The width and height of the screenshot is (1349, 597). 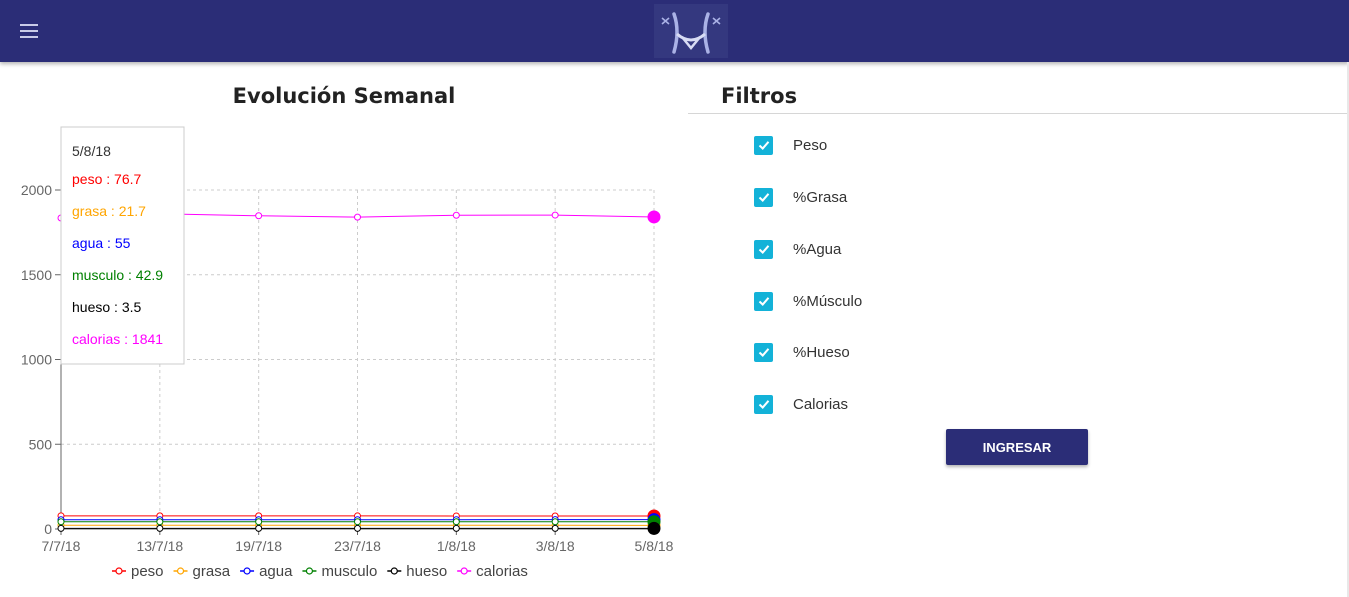 What do you see at coordinates (147, 571) in the screenshot?
I see `legend-label-peso: peso` at bounding box center [147, 571].